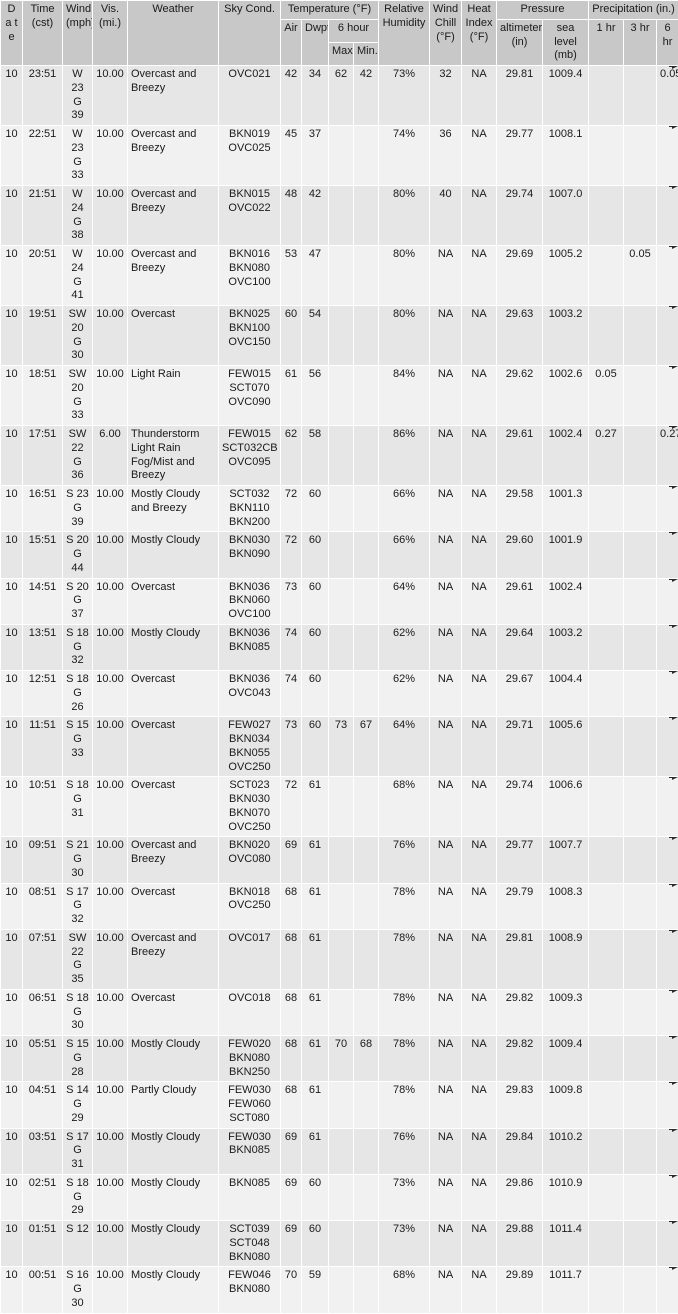  I want to click on cell-air: 69, so click(291, 1197).